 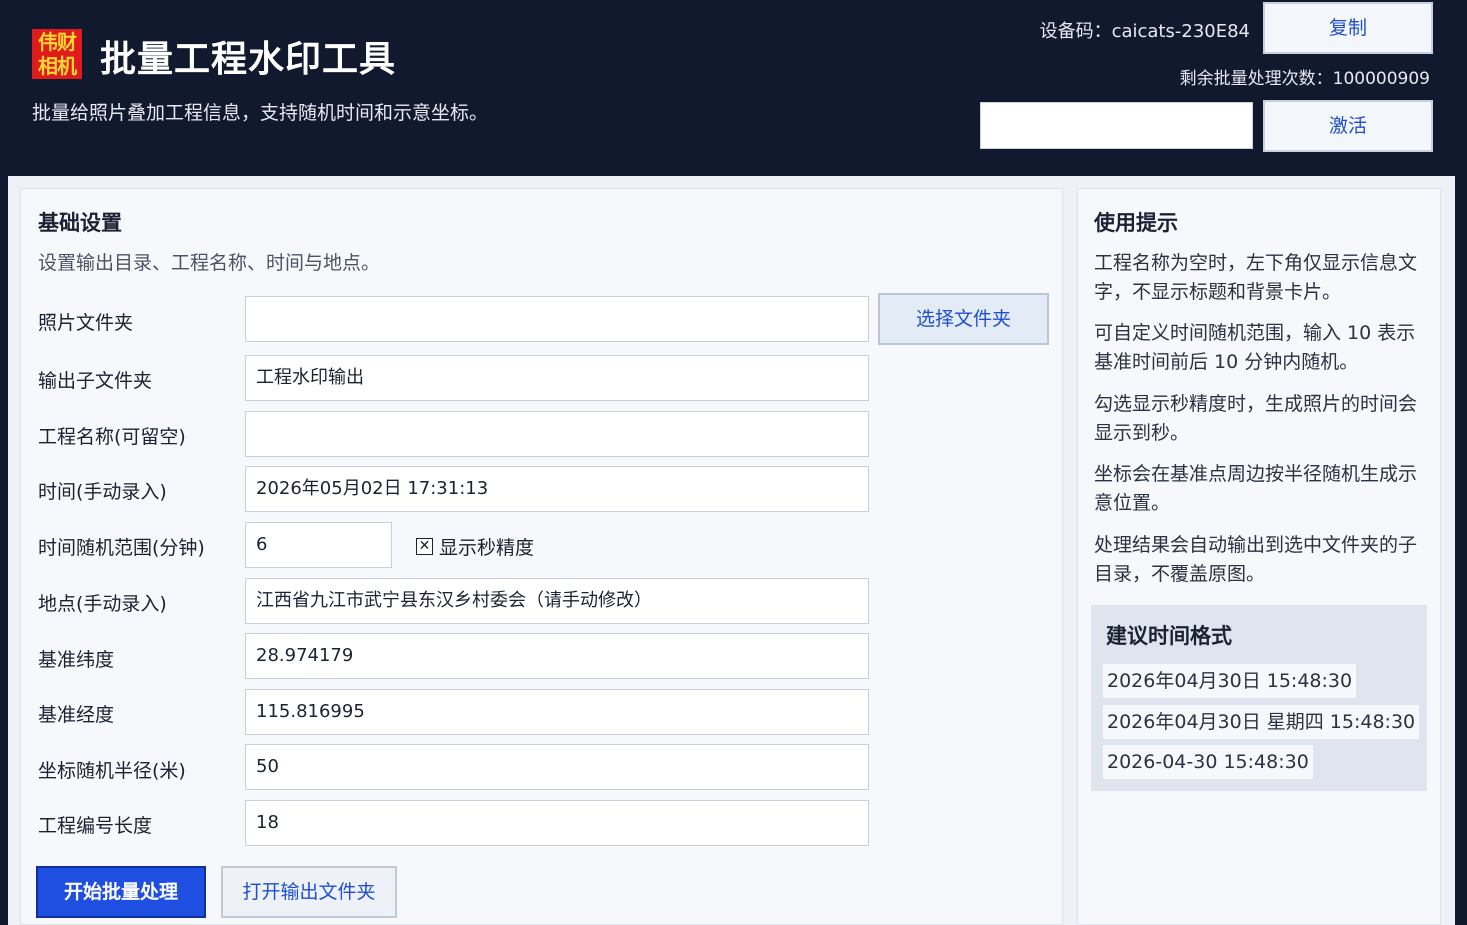 I want to click on activate-button: 激活, so click(x=1348, y=126).